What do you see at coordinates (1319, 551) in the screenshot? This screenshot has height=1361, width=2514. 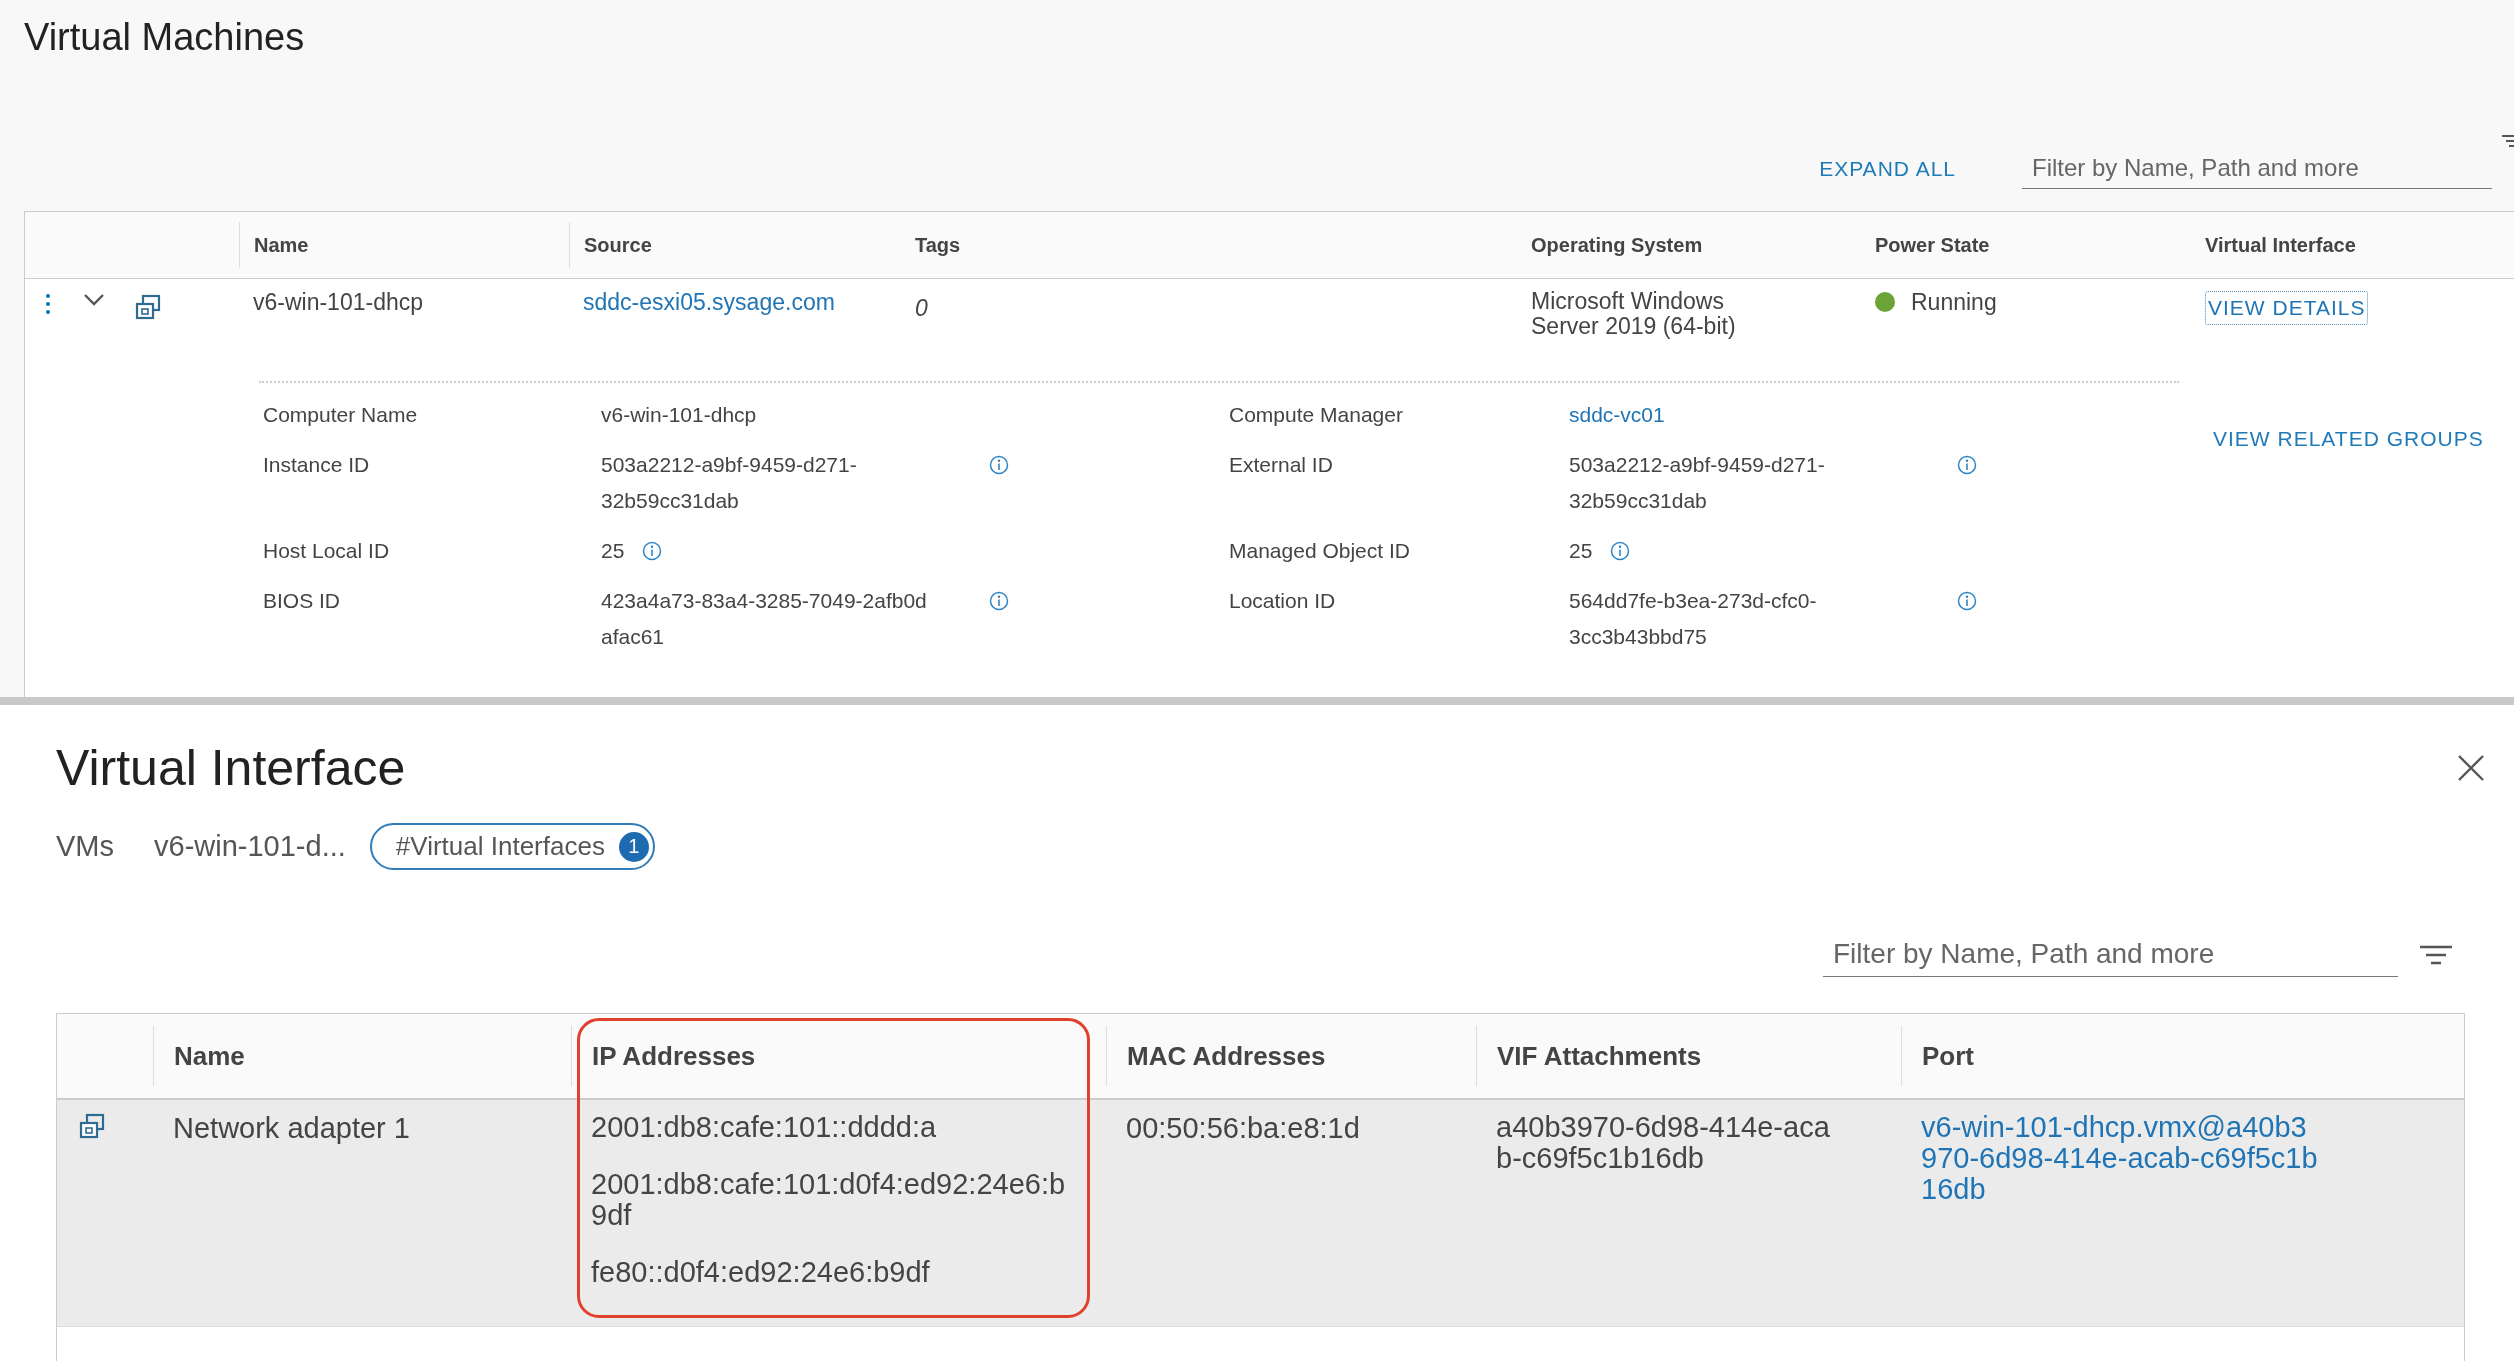 I see `detail-label: Managed Object ID` at bounding box center [1319, 551].